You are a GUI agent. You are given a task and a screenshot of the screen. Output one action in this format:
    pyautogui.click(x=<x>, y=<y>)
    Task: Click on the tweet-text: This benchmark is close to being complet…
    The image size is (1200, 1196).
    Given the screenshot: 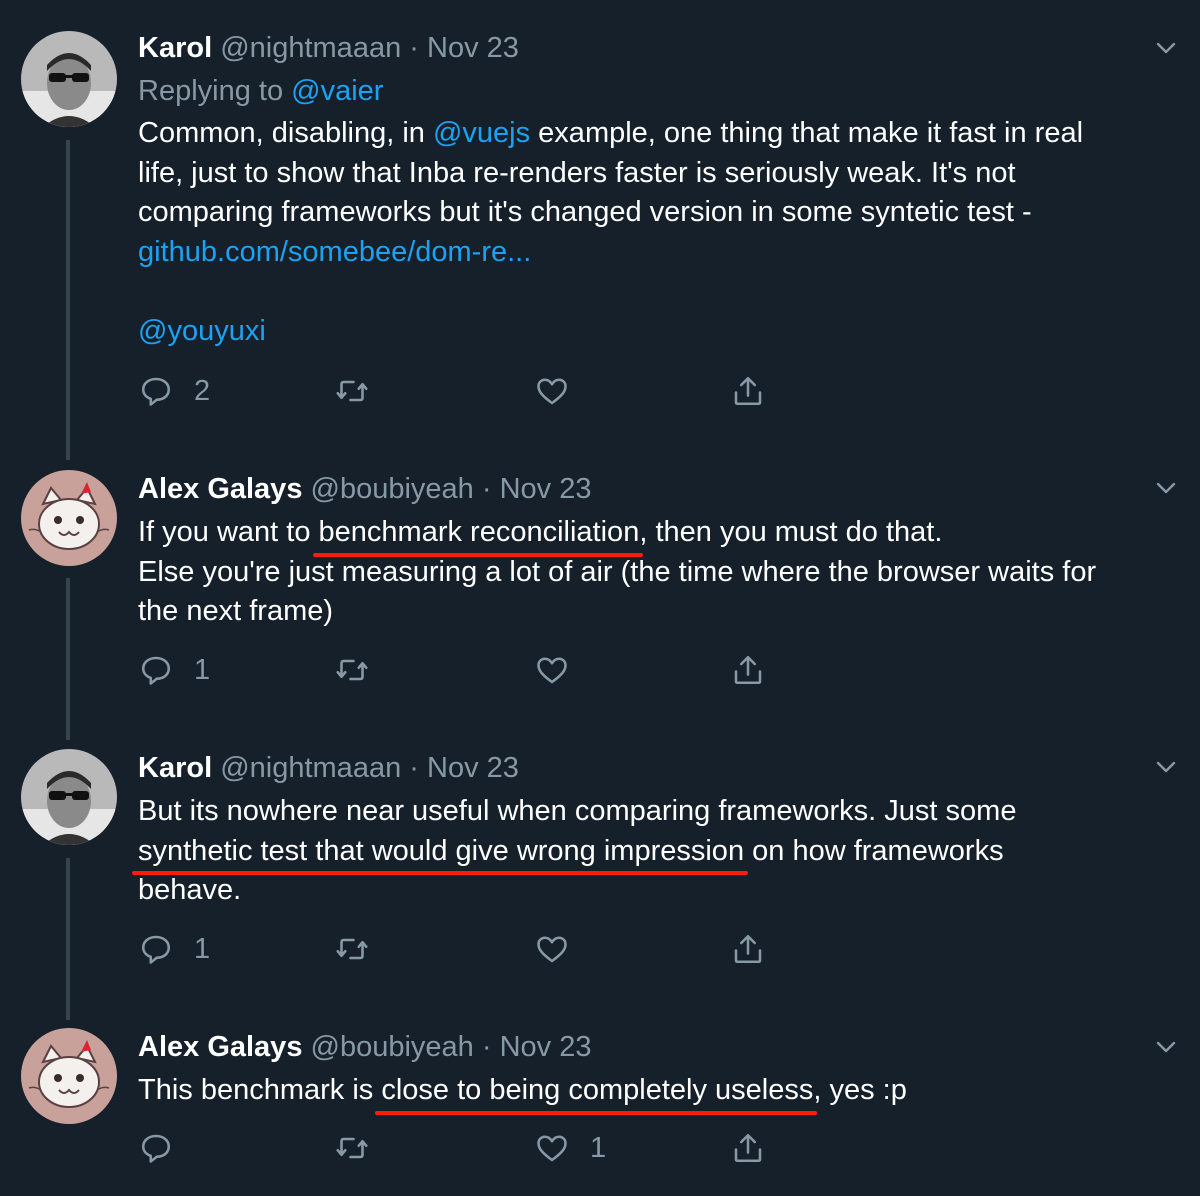 What is the action you would take?
    pyautogui.click(x=654, y=1092)
    